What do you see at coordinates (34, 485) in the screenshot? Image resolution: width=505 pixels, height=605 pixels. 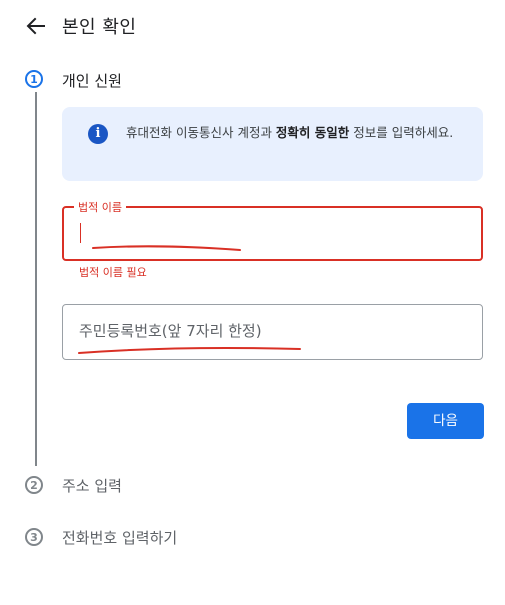 I see `step-2-indicator: 2` at bounding box center [34, 485].